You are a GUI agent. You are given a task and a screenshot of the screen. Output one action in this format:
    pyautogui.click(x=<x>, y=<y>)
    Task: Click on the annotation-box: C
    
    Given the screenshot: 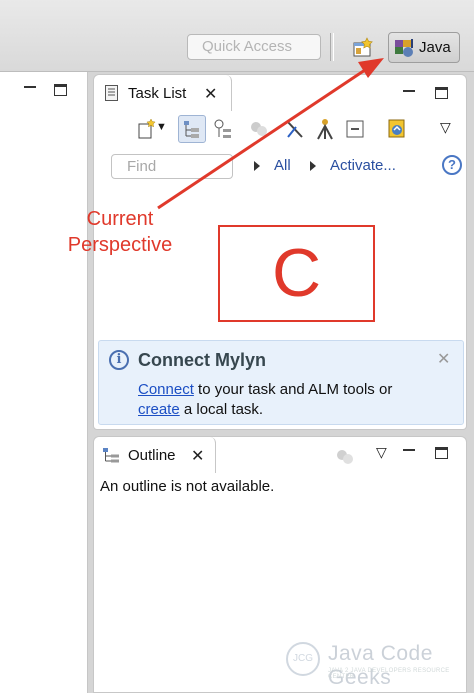 What is the action you would take?
    pyautogui.click(x=296, y=273)
    